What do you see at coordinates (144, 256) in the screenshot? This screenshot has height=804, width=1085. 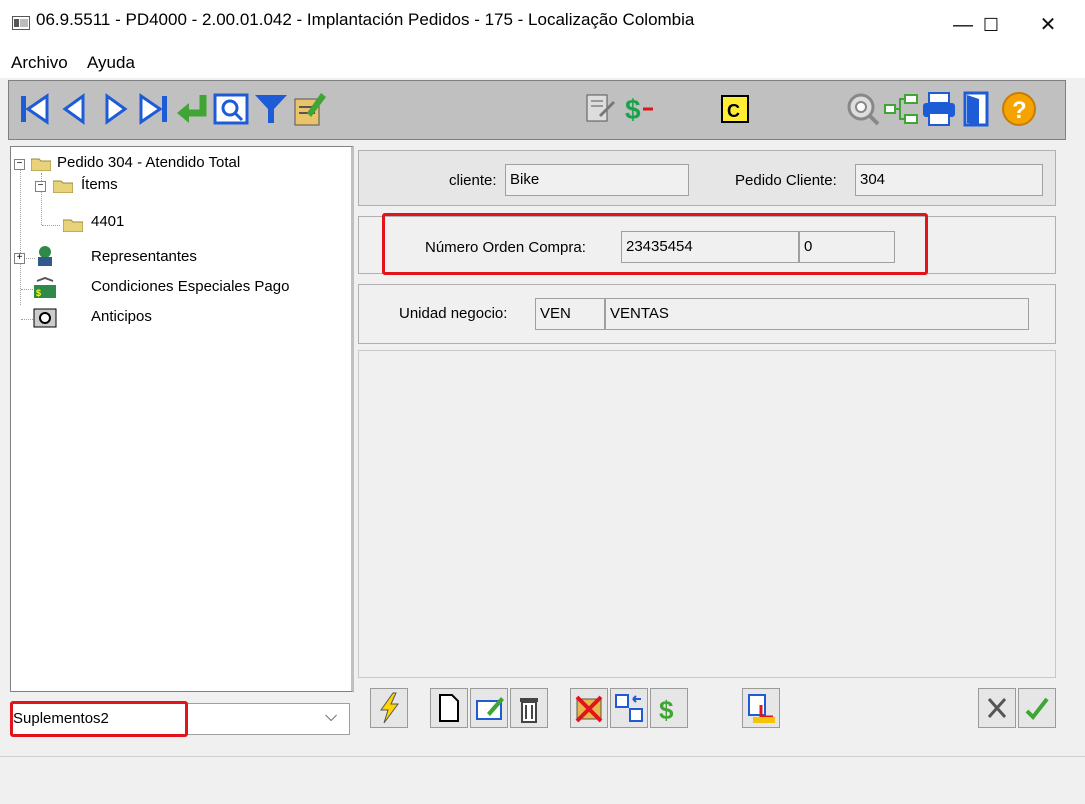 I see `tree-representantes-label: Representantes` at bounding box center [144, 256].